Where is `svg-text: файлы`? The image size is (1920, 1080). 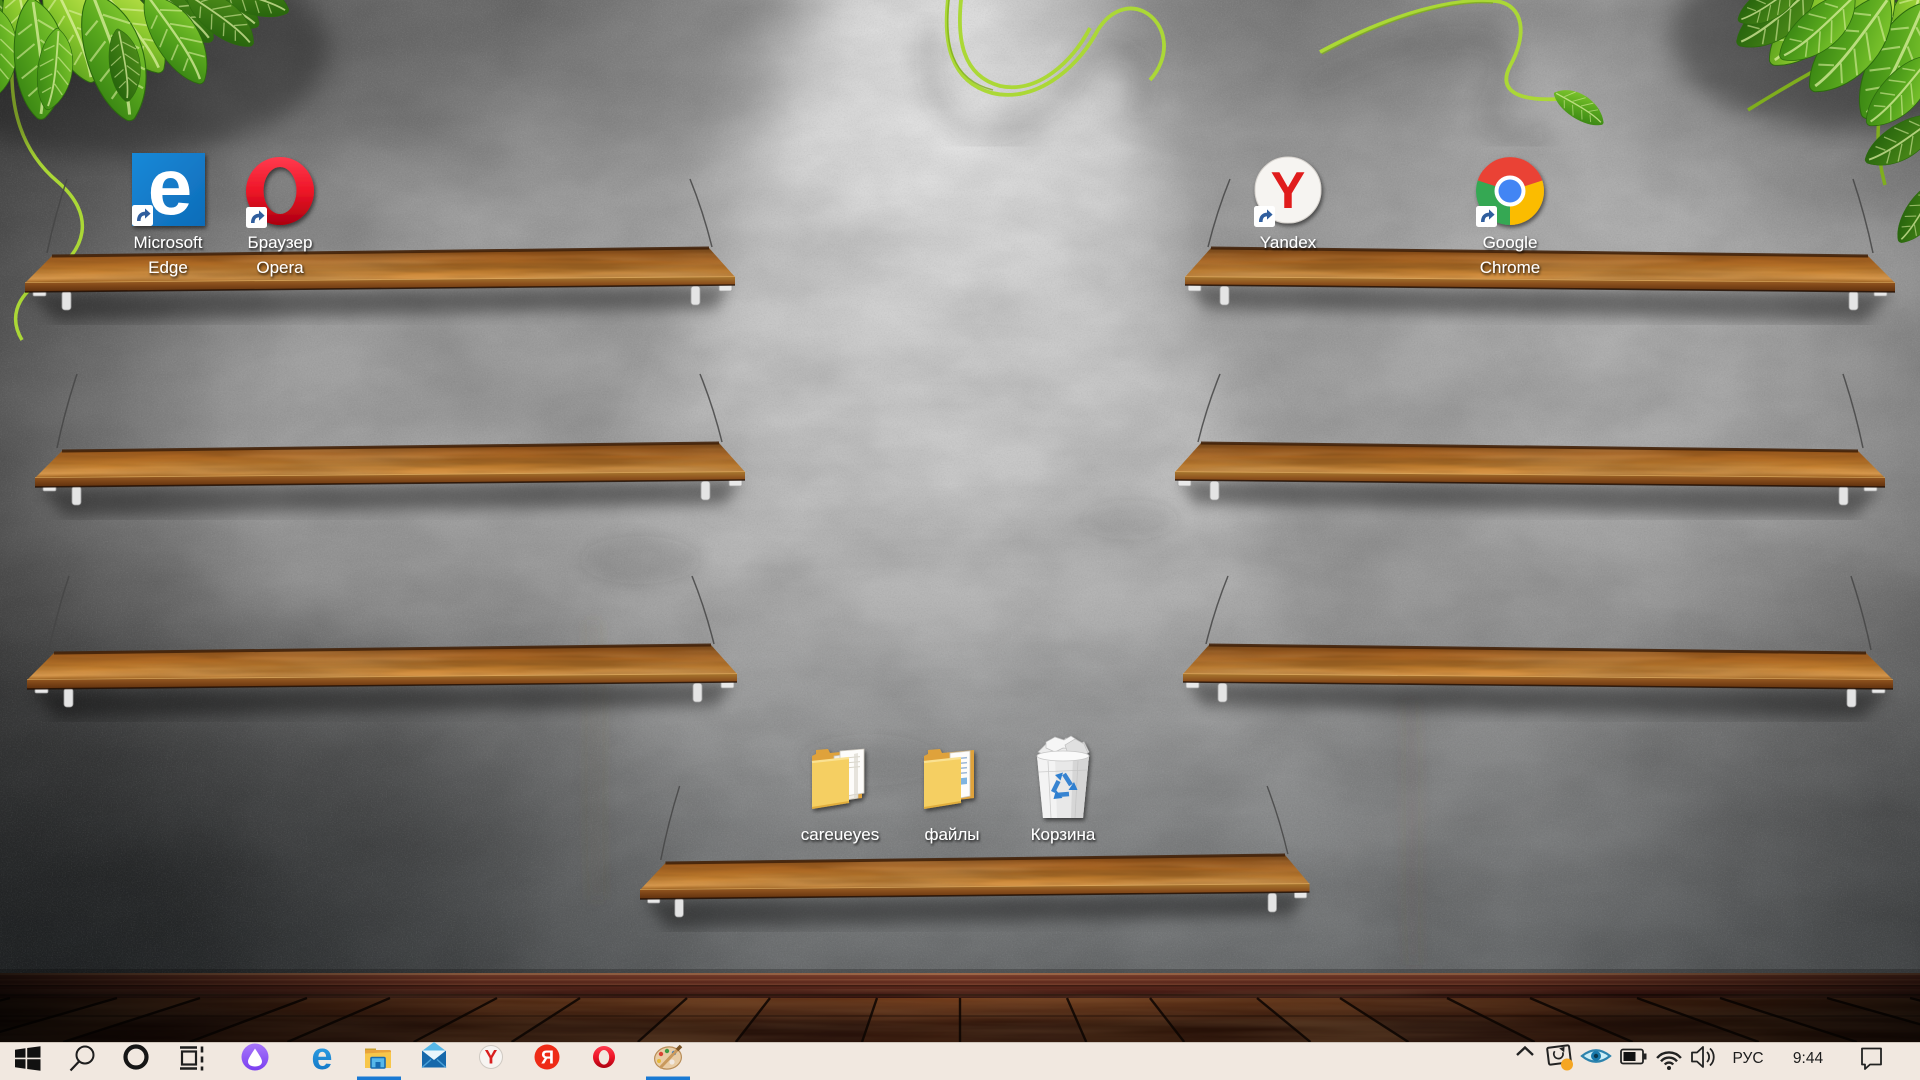
svg-text: файлы is located at coordinates (951, 834).